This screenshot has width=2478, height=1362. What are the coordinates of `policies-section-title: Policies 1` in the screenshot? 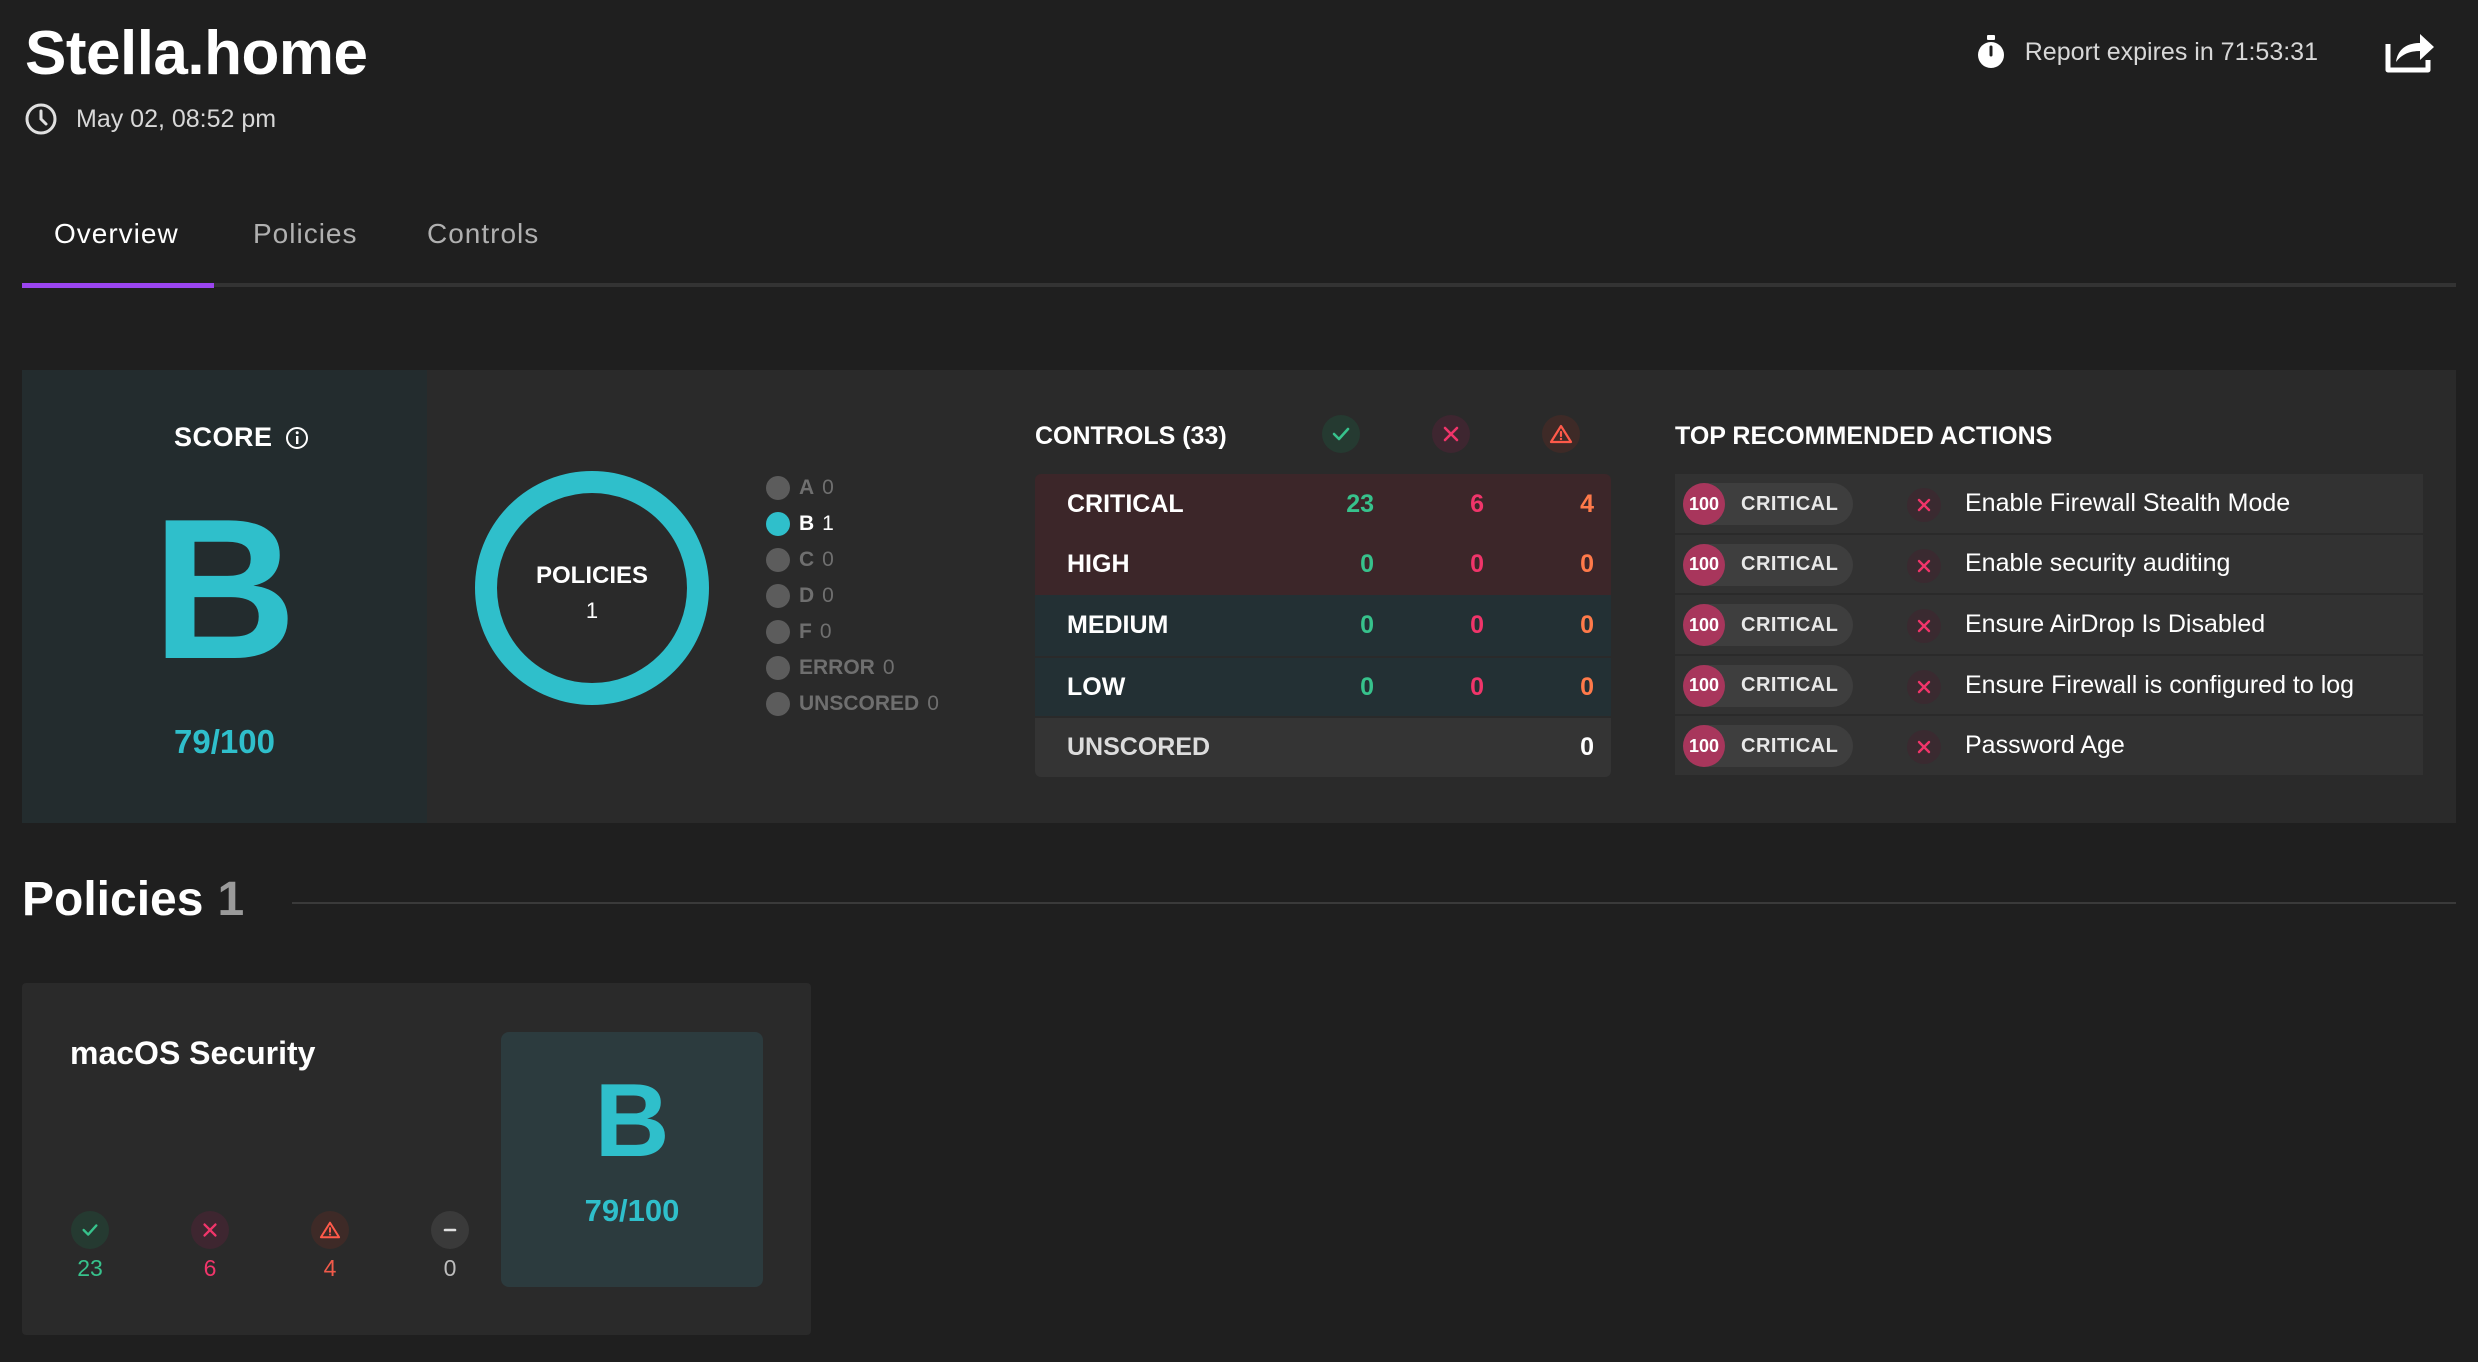 It's located at (133, 899).